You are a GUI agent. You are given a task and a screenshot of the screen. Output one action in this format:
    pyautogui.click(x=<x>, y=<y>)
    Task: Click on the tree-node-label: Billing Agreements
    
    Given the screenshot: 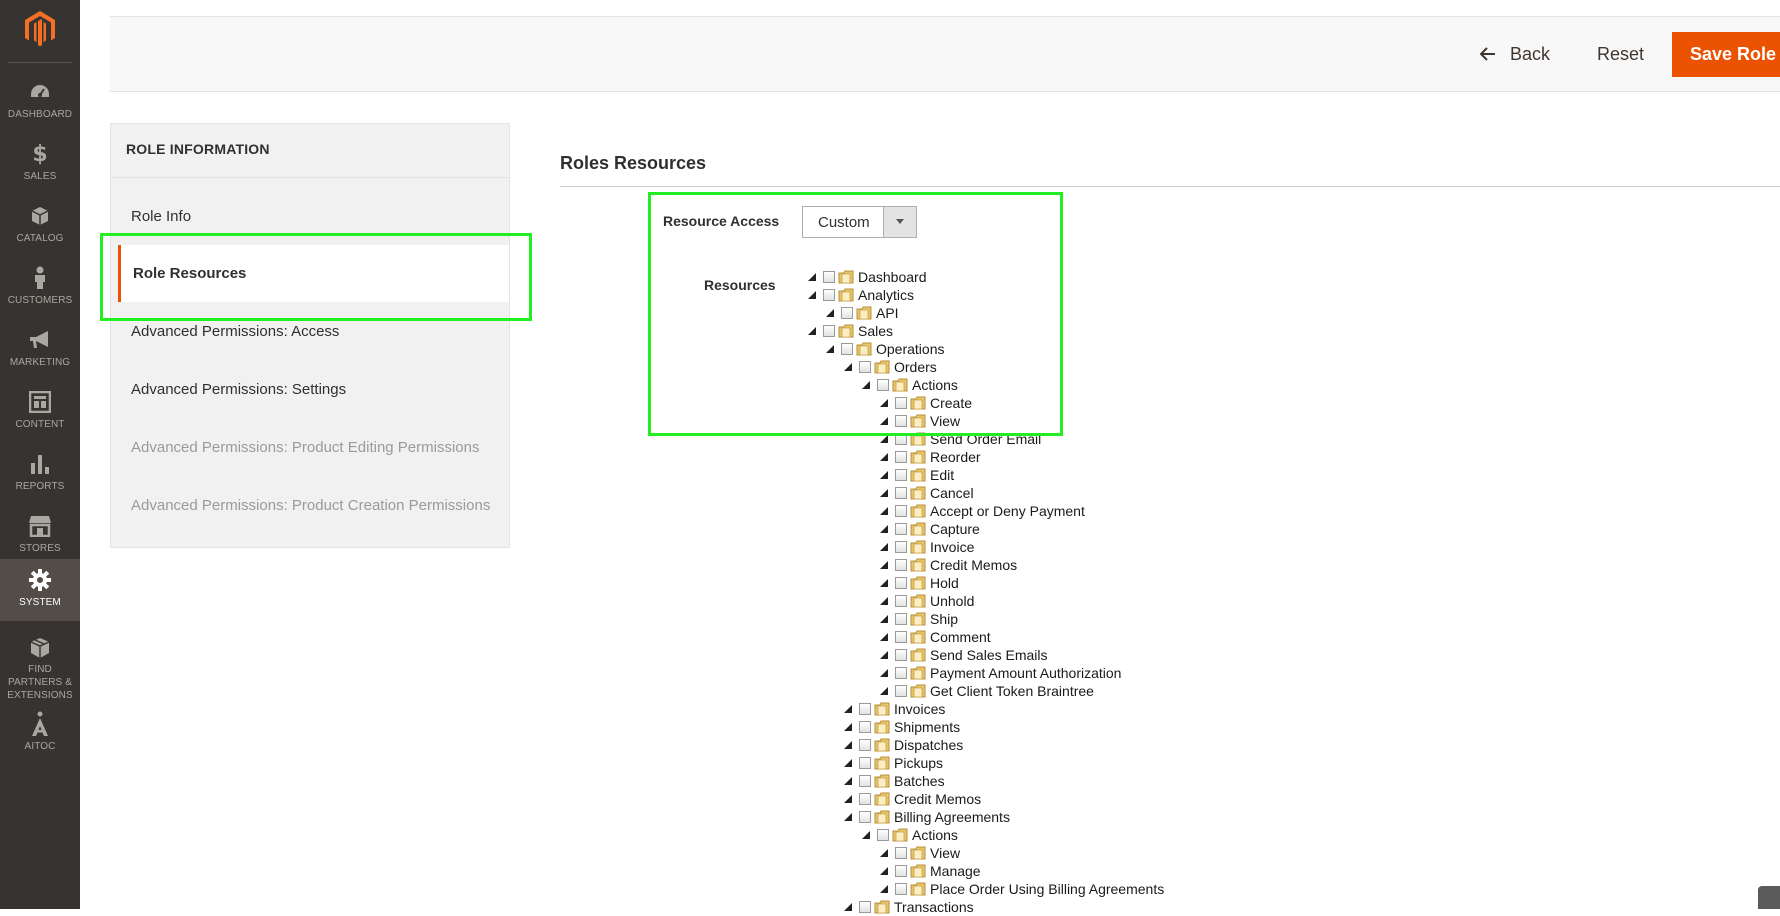 What is the action you would take?
    pyautogui.click(x=952, y=817)
    